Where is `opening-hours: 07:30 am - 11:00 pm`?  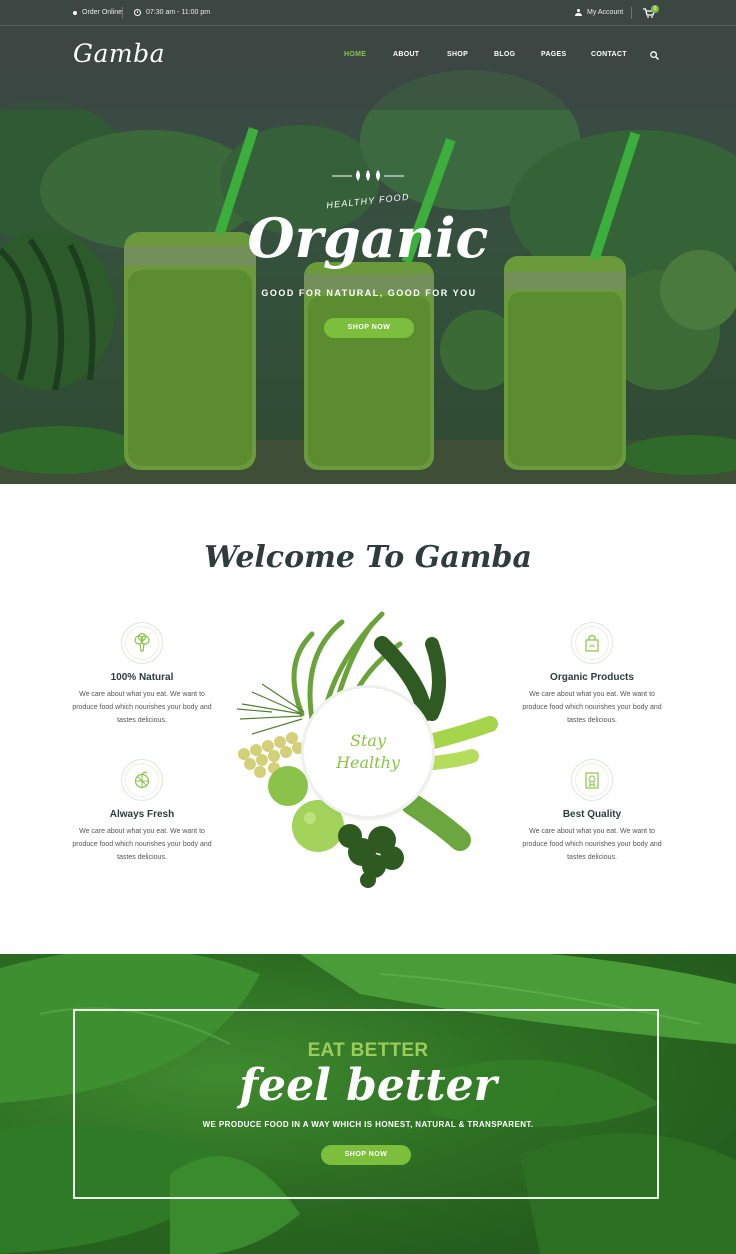 opening-hours: 07:30 am - 11:00 pm is located at coordinates (172, 12).